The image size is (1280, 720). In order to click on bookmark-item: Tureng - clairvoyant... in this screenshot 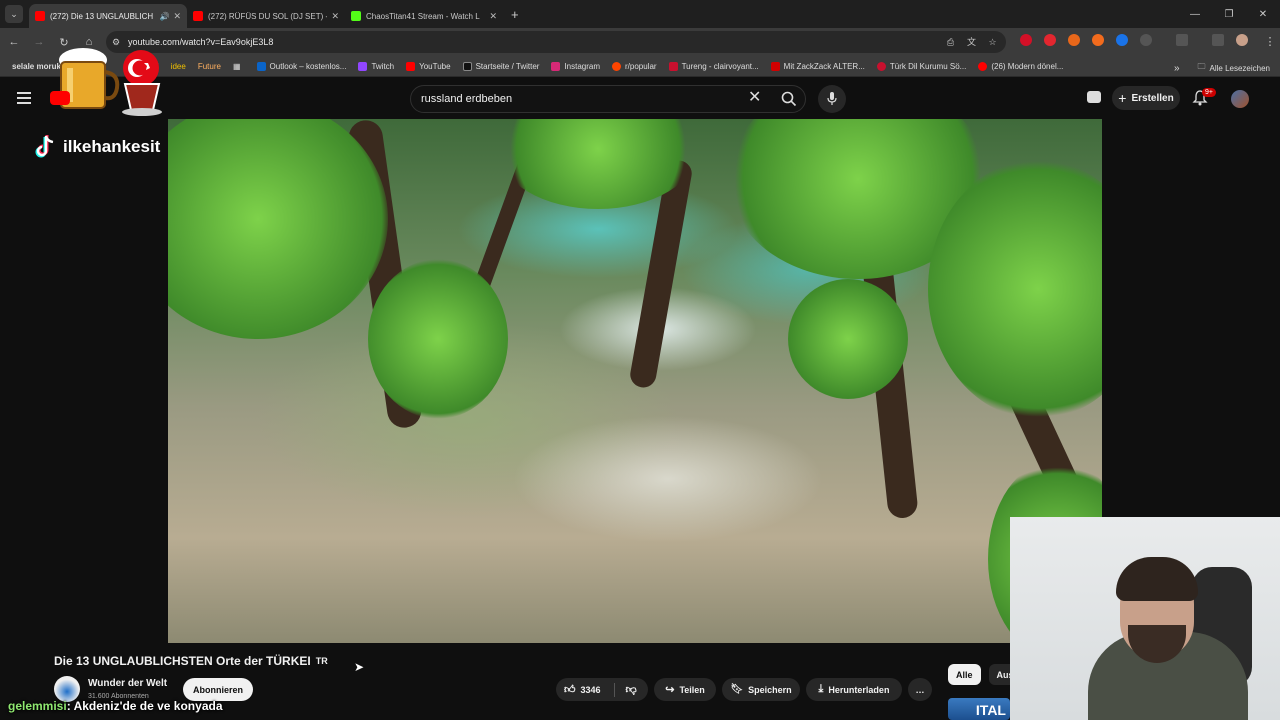, I will do `click(713, 66)`.